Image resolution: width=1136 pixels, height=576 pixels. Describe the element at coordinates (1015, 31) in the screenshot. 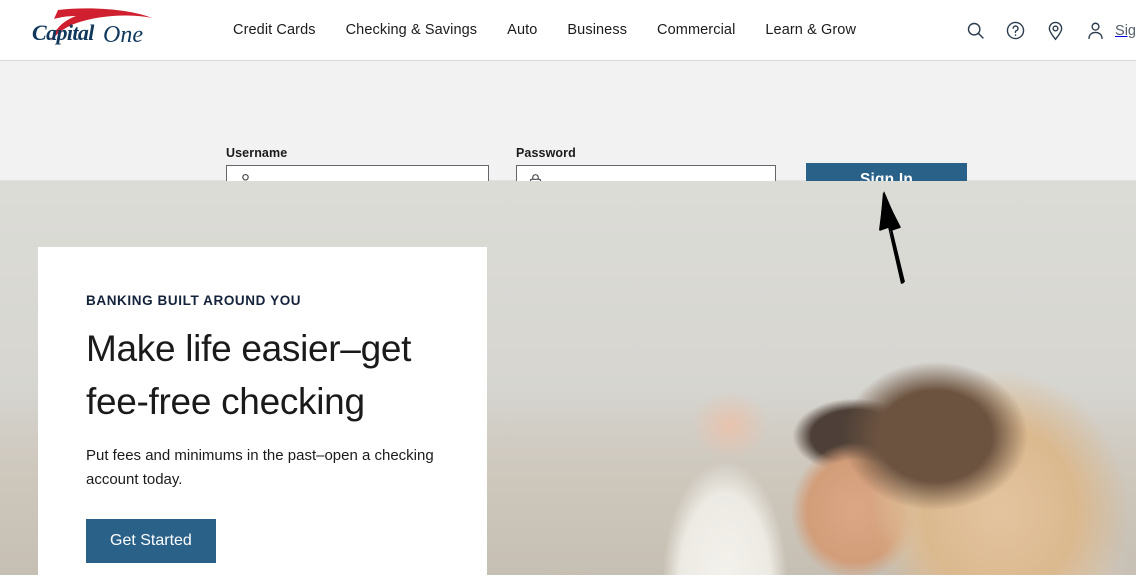

I see `question-circle-icon` at that location.